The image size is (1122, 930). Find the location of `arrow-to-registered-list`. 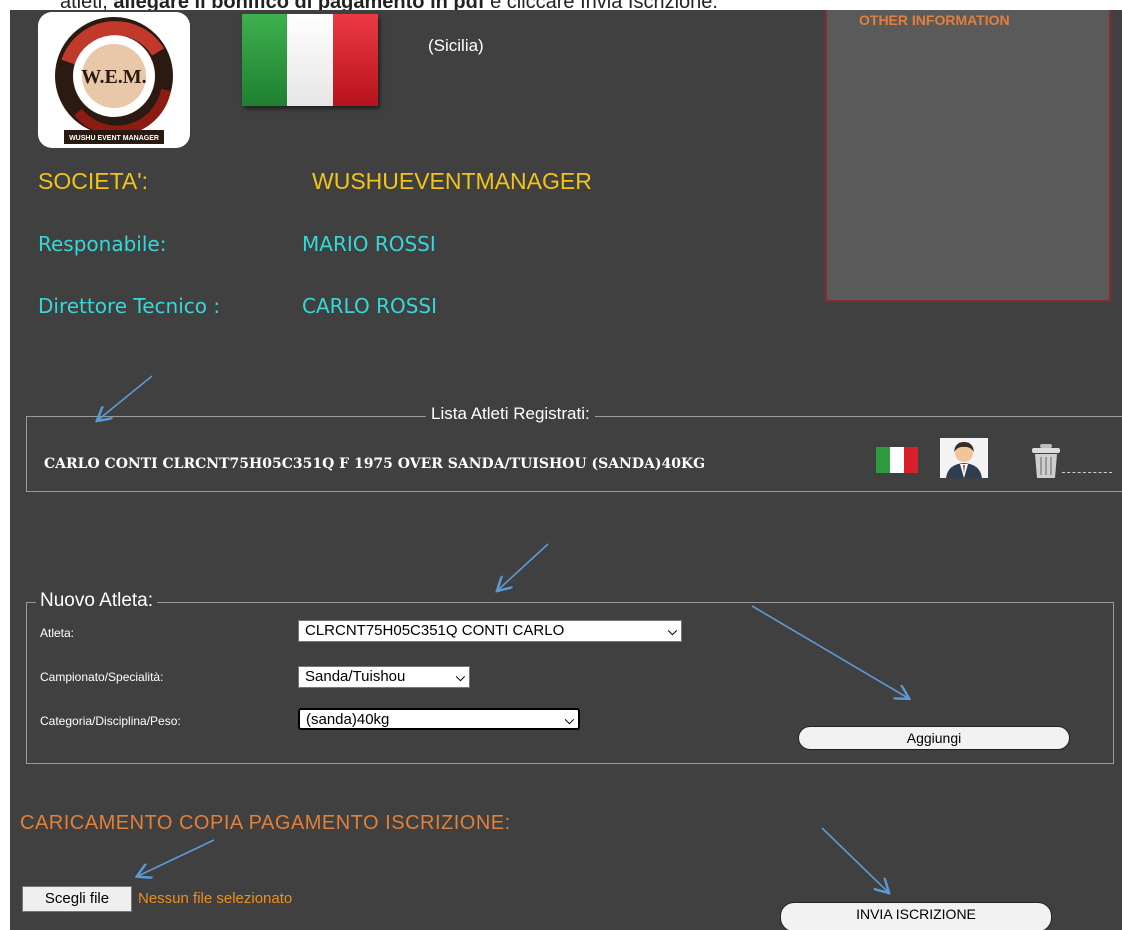

arrow-to-registered-list is located at coordinates (125, 397).